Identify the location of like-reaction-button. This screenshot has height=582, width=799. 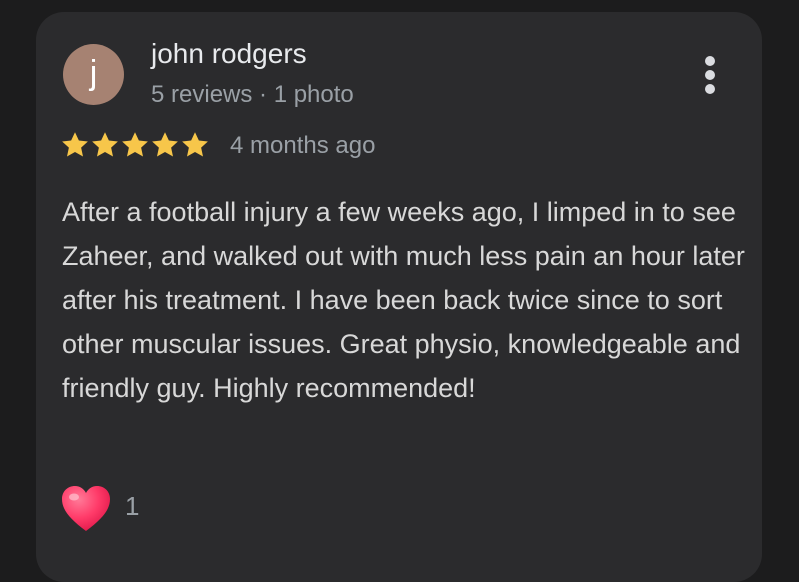
(86, 509).